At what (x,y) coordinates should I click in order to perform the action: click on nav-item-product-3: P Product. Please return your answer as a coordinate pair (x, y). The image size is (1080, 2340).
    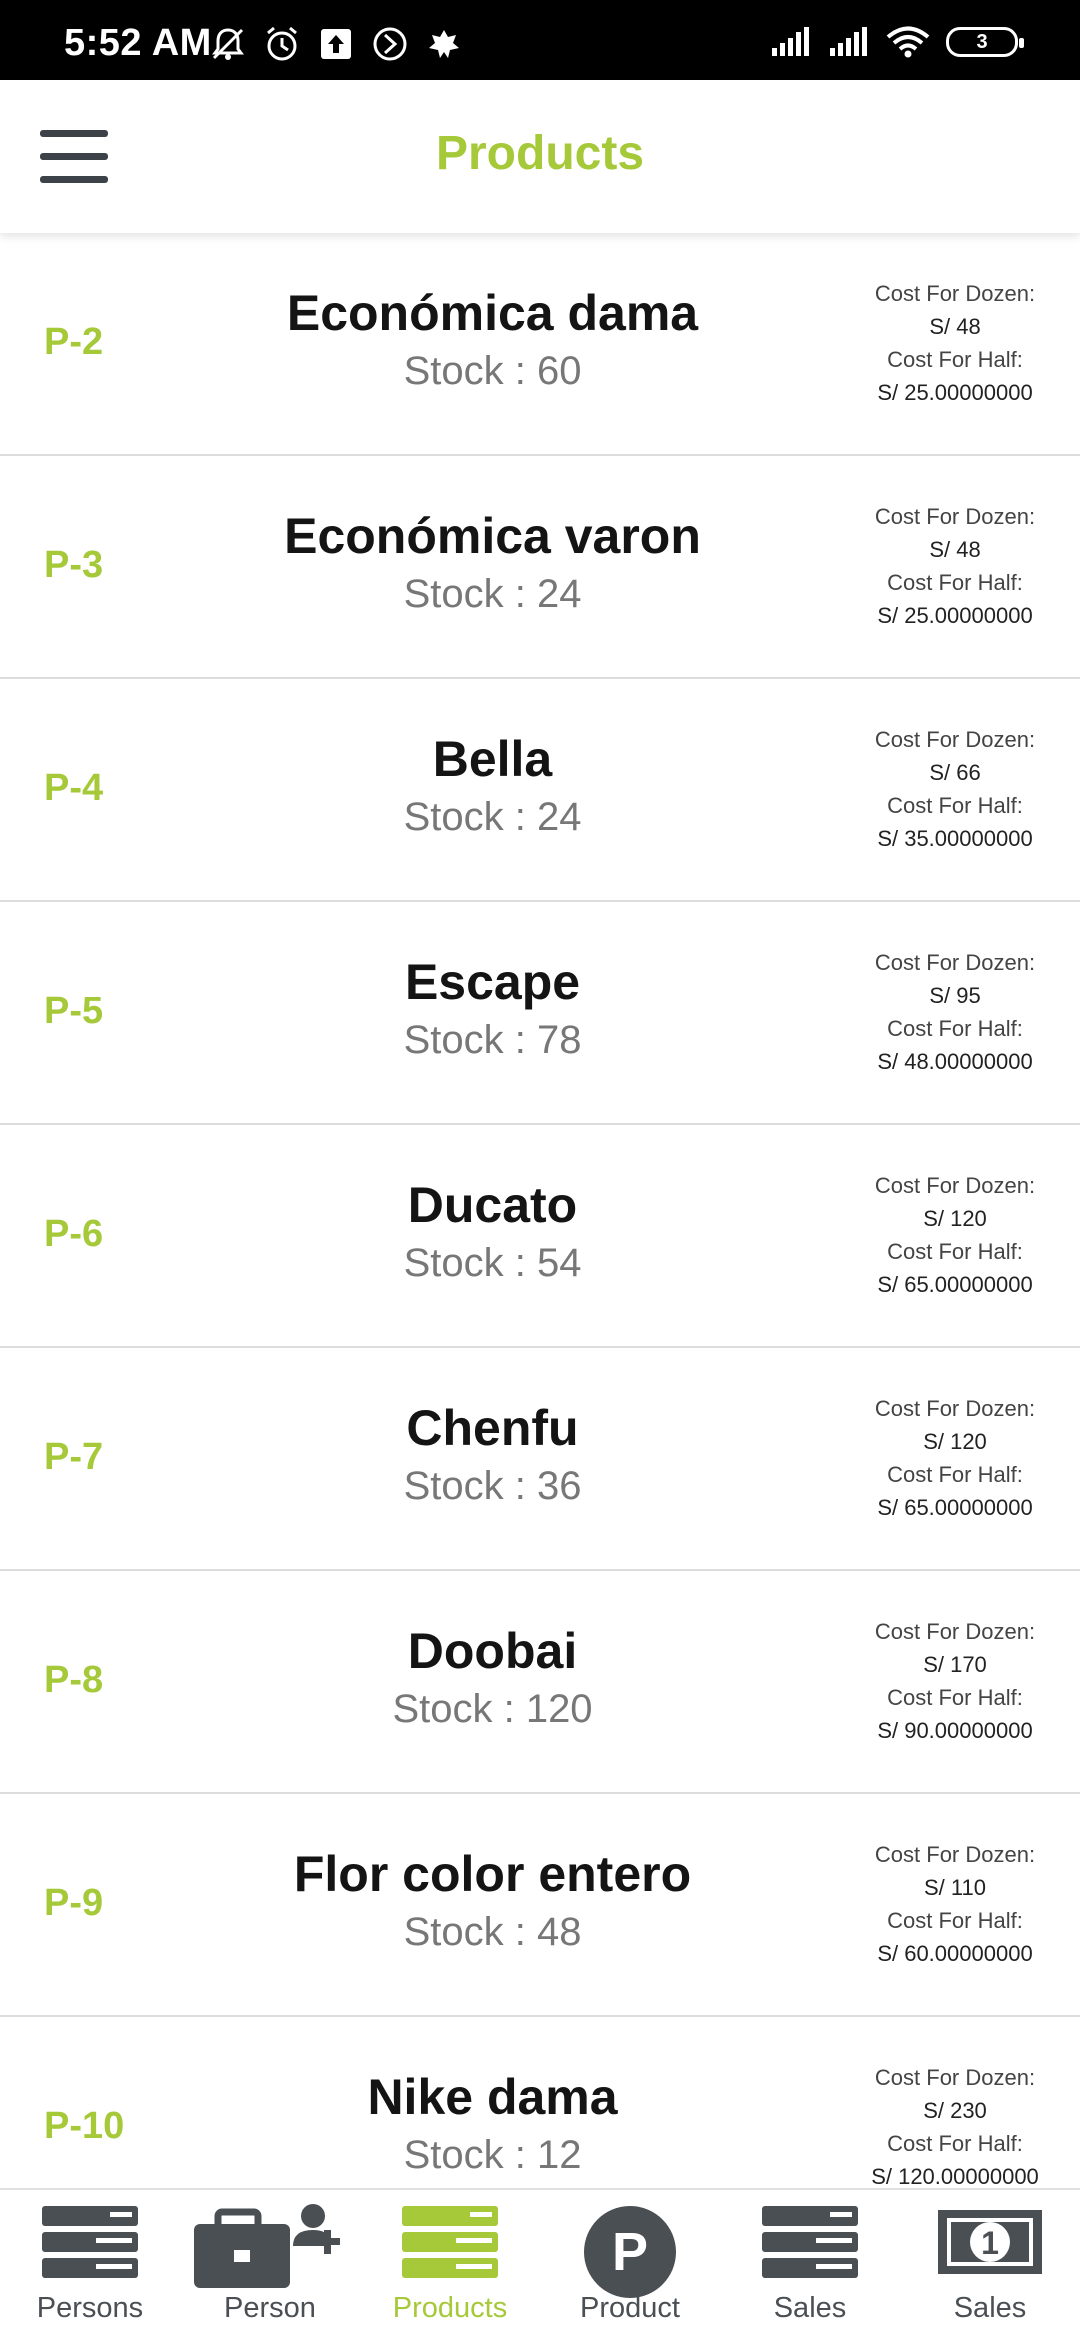
    Looking at the image, I should click on (630, 2265).